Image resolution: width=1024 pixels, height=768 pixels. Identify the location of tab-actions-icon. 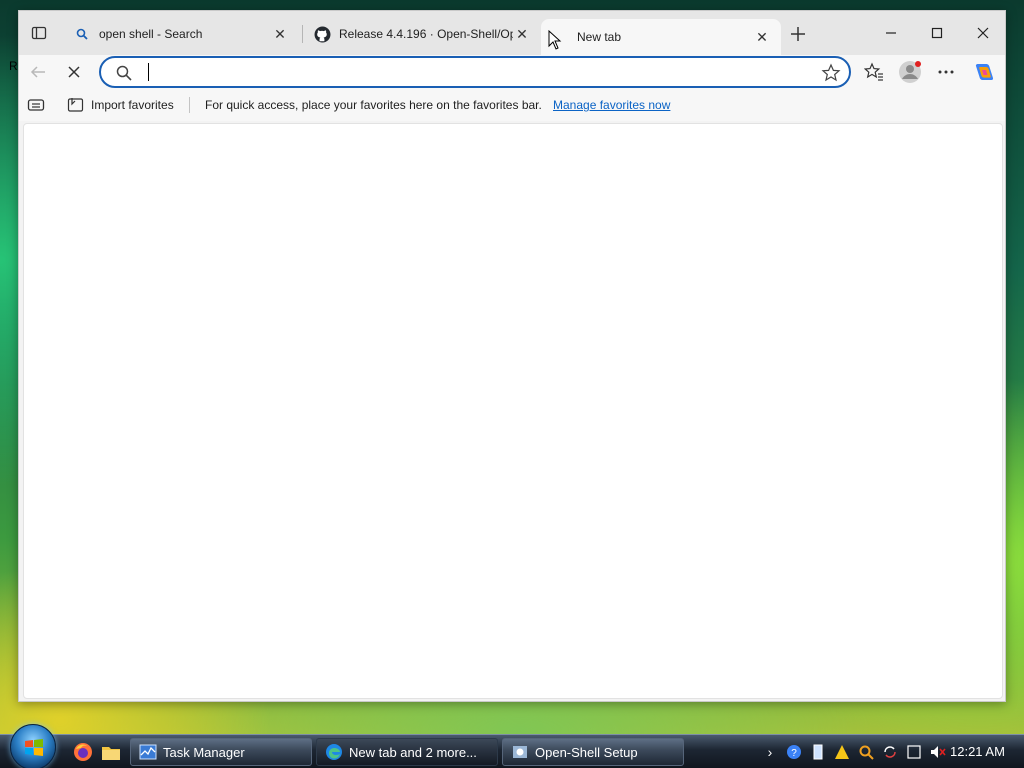
(39, 33).